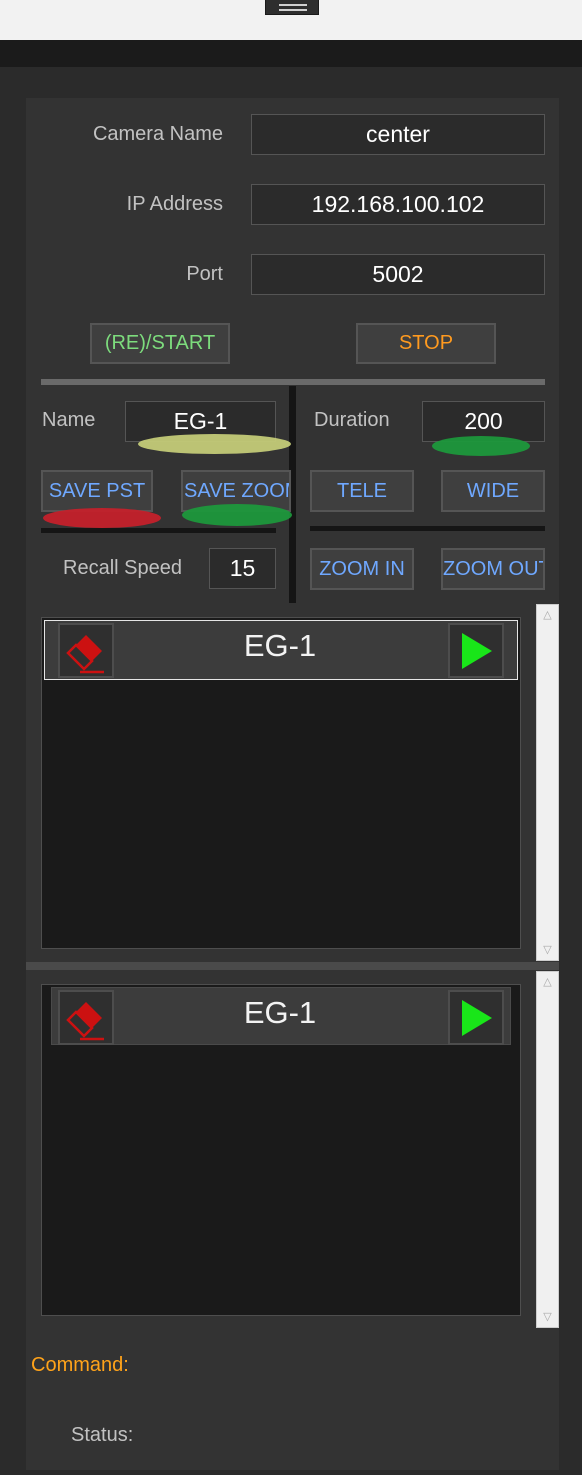 This screenshot has width=582, height=1475. Describe the element at coordinates (481, 446) in the screenshot. I see `highlight-stroke-duration` at that location.